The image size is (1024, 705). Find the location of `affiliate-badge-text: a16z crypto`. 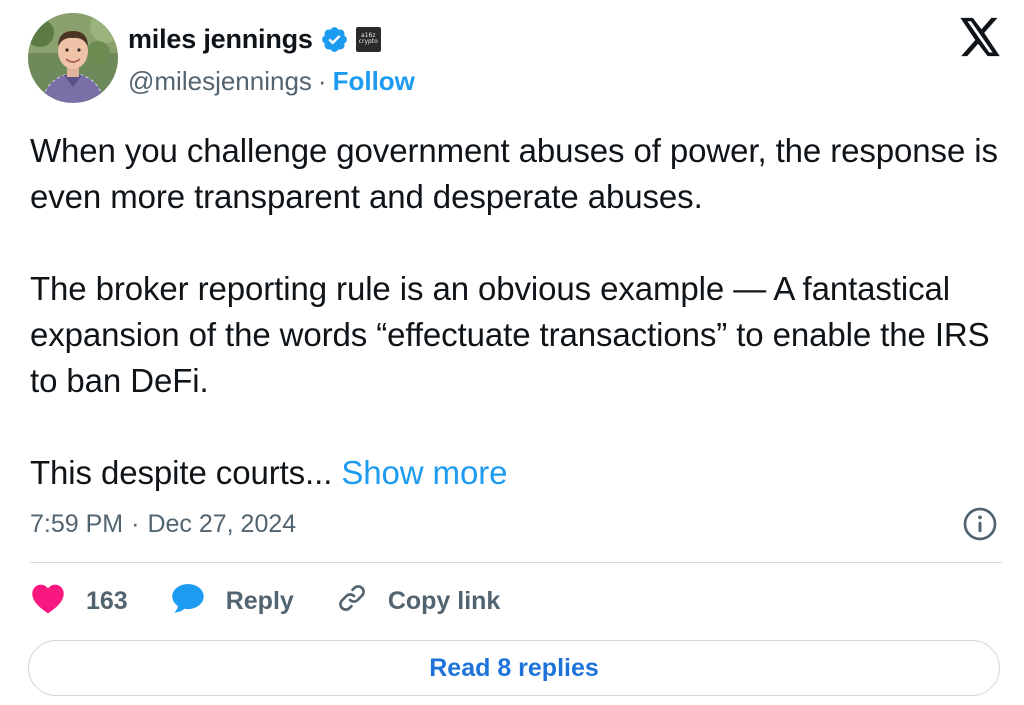

affiliate-badge-text: a16z crypto is located at coordinates (368, 38).